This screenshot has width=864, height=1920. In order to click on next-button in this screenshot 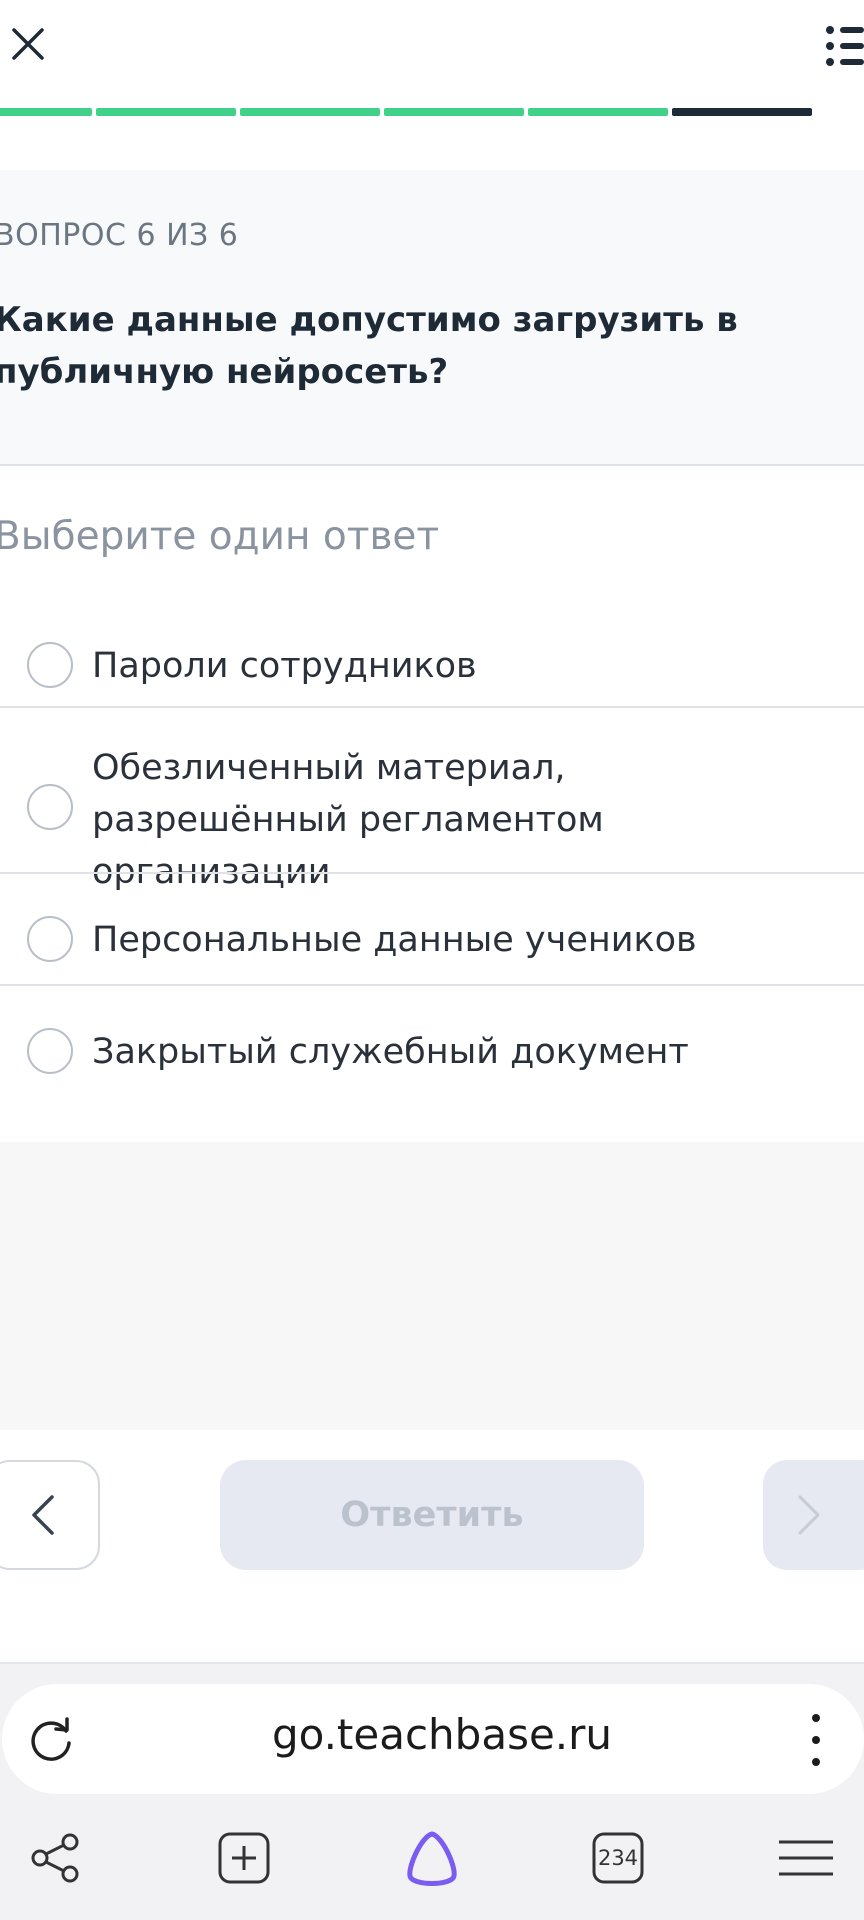, I will do `click(813, 1515)`.